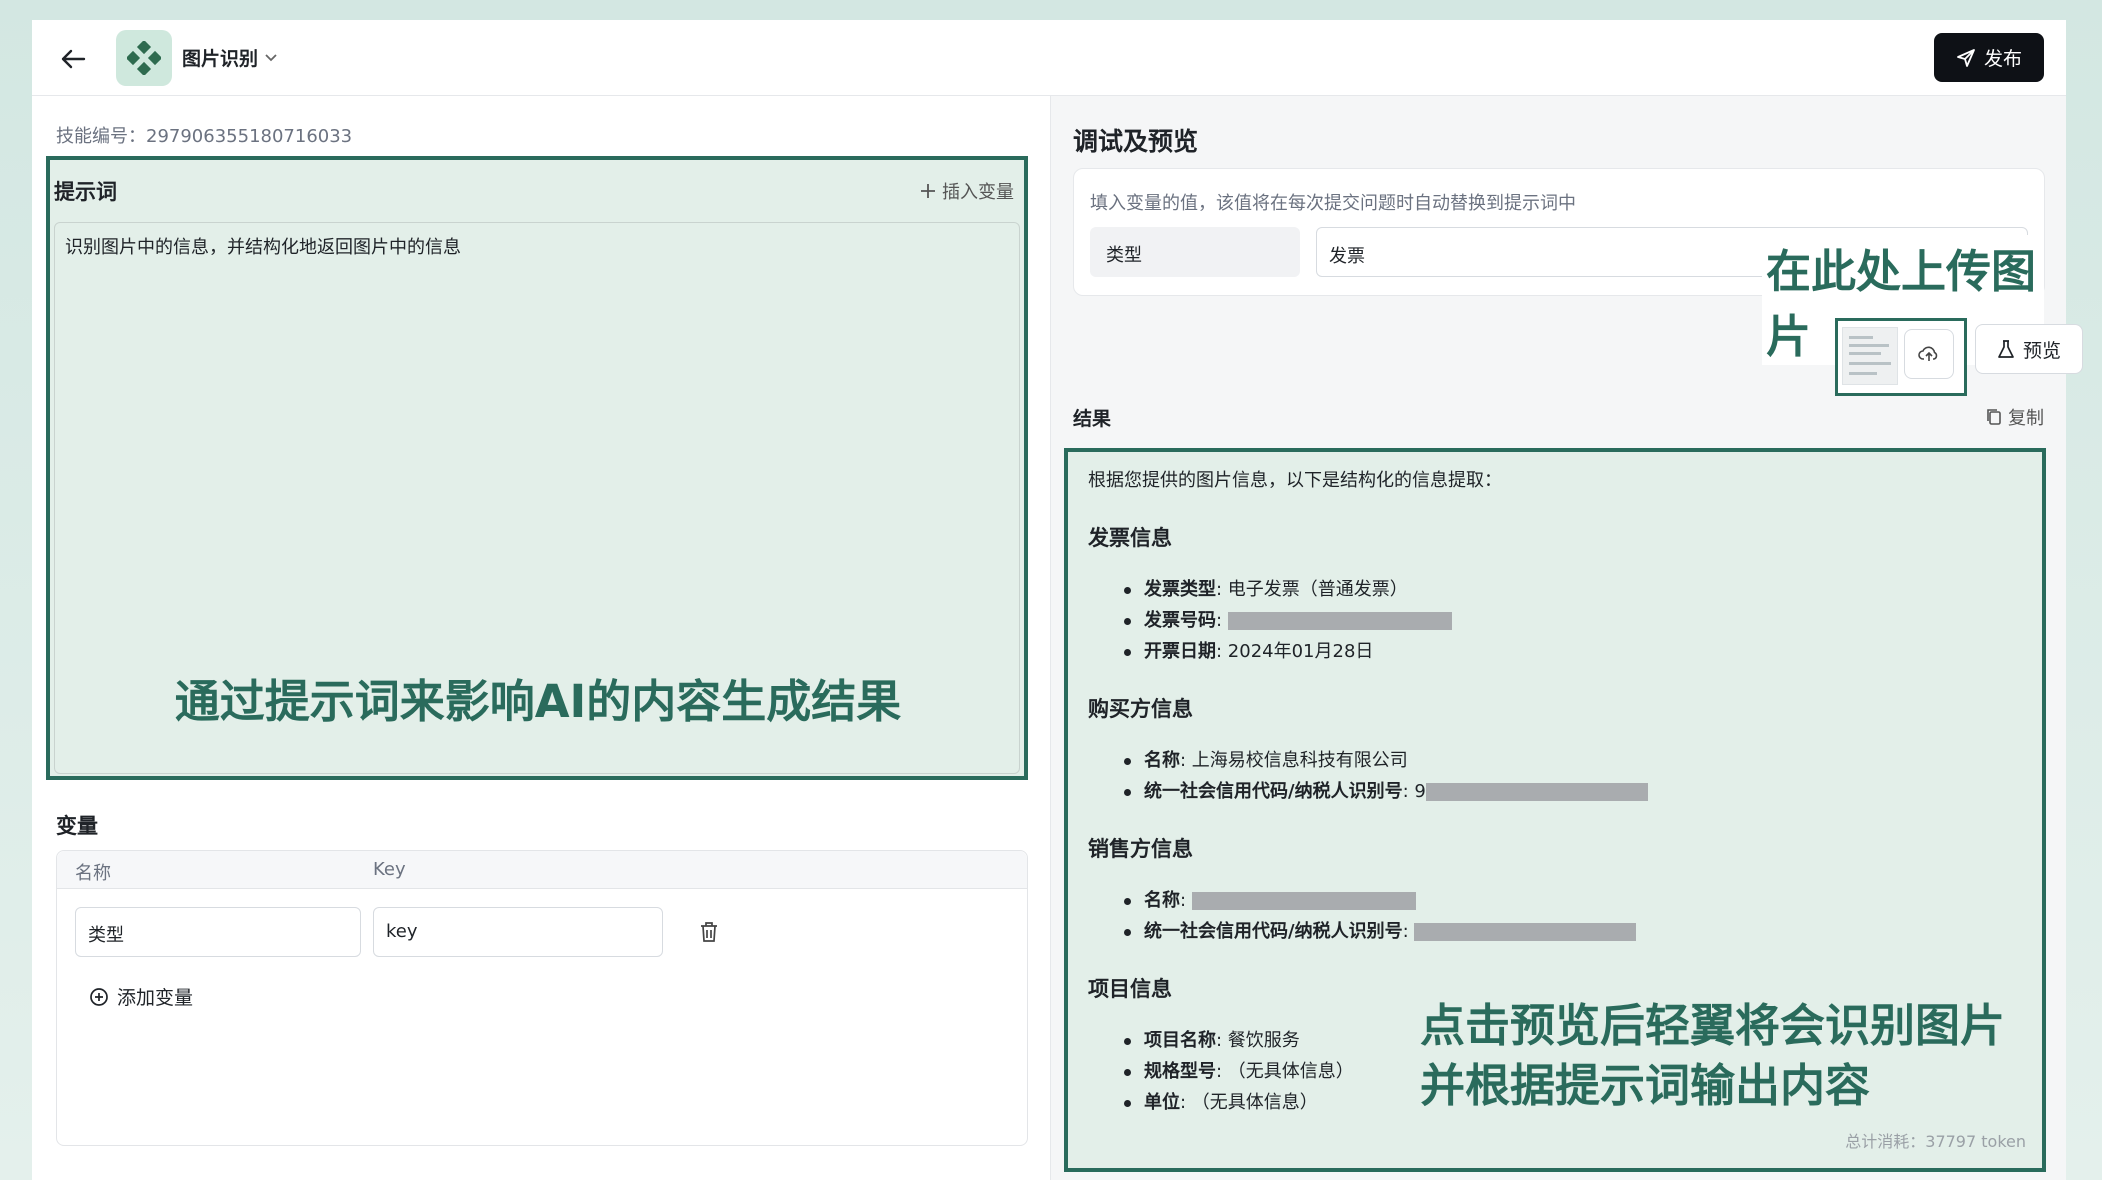 This screenshot has height=1180, width=2102. What do you see at coordinates (1870, 356) in the screenshot?
I see `uploaded-image-thumbnail` at bounding box center [1870, 356].